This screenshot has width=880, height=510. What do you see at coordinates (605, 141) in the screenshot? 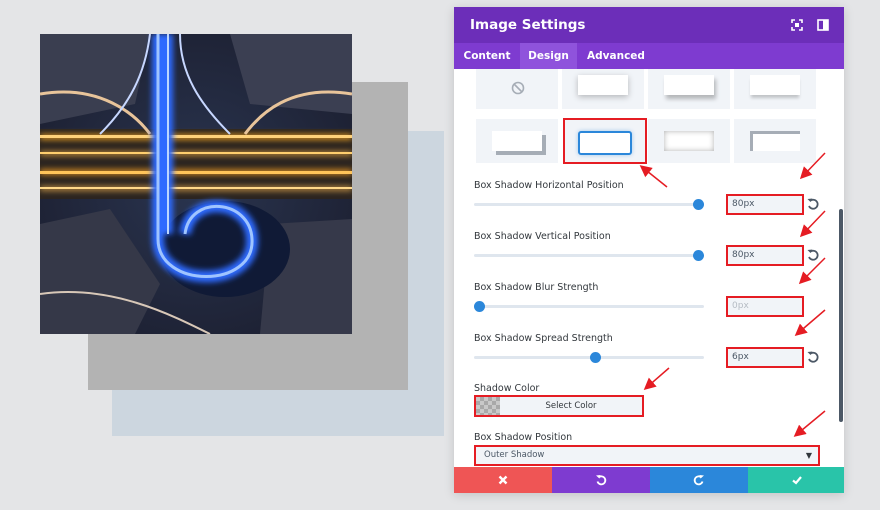
I see `preset-shadow-5-selected` at bounding box center [605, 141].